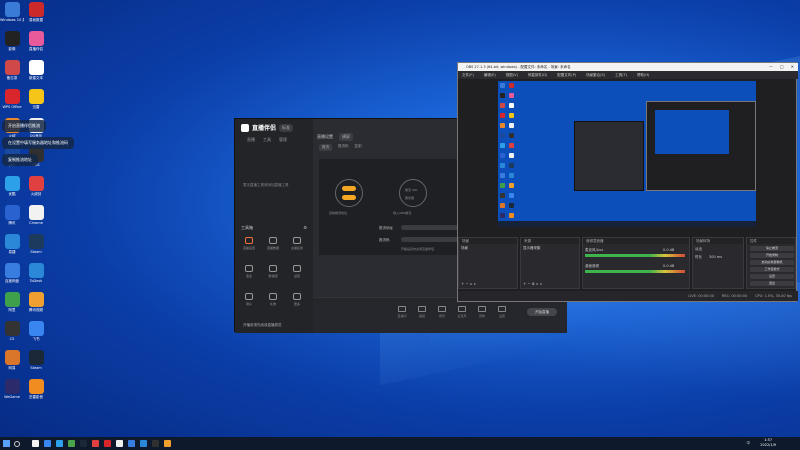 The height and width of the screenshot is (450, 800). Describe the element at coordinates (595, 75) in the screenshot. I see `obs-menu-item: 场景集合(S)` at that location.